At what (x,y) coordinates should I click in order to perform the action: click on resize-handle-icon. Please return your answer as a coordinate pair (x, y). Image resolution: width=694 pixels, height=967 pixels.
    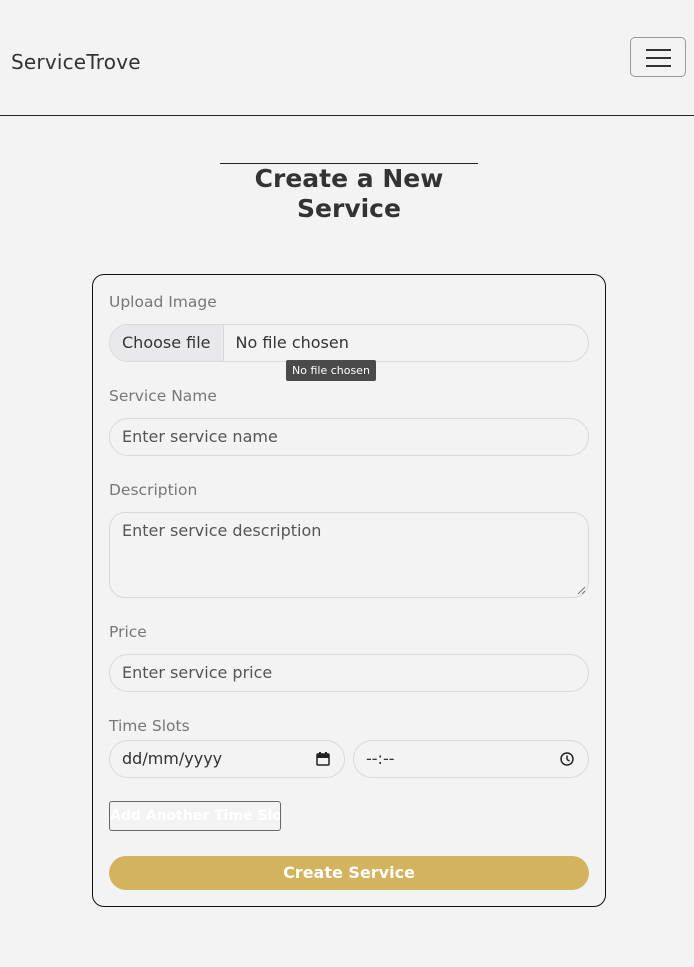
    Looking at the image, I should click on (581, 590).